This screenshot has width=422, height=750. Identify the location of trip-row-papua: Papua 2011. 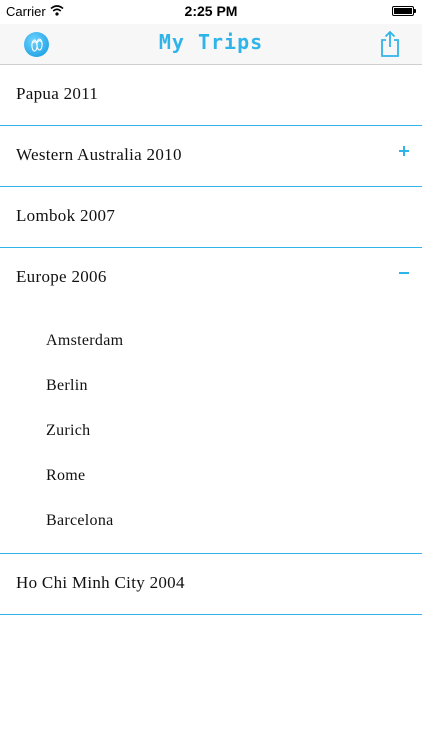
(211, 95).